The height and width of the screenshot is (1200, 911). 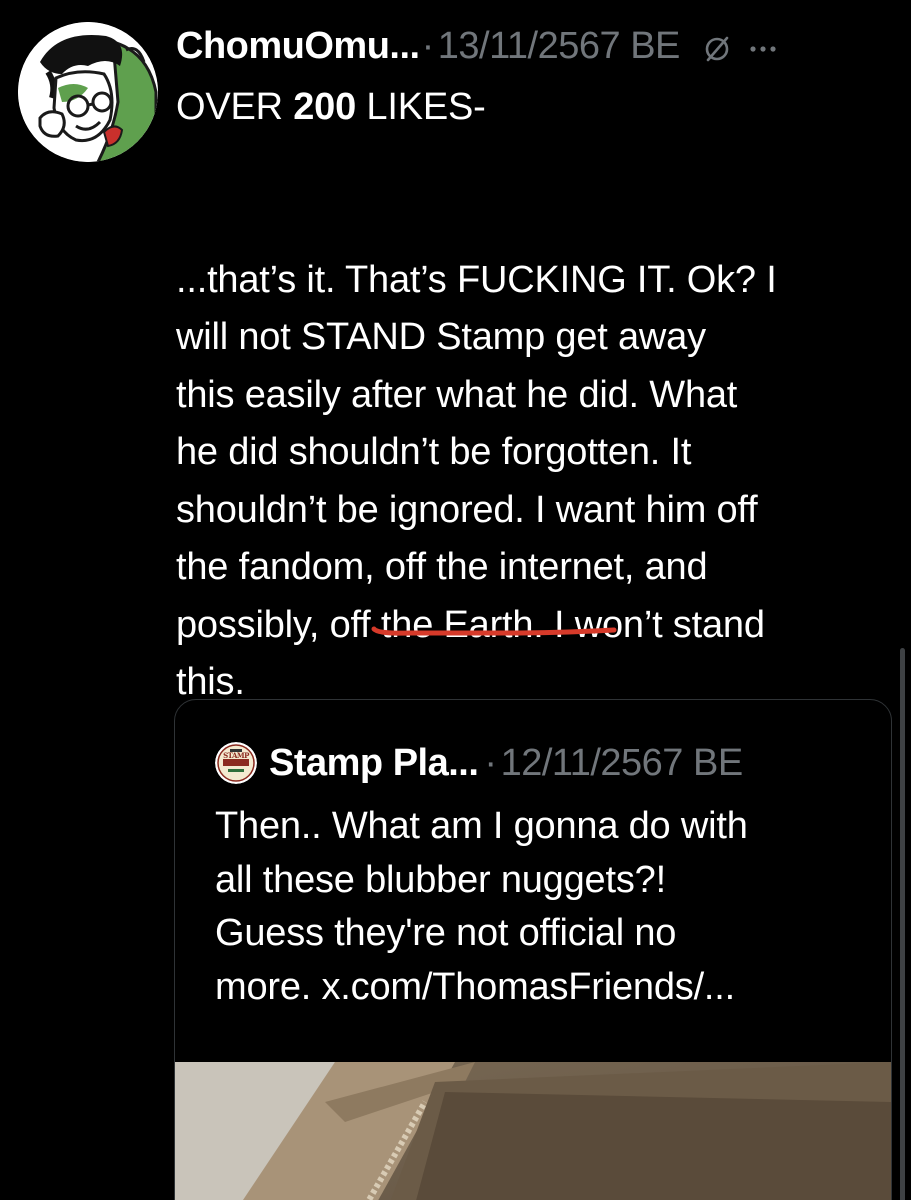 I want to click on headline-prefix: OVER, so click(x=235, y=107).